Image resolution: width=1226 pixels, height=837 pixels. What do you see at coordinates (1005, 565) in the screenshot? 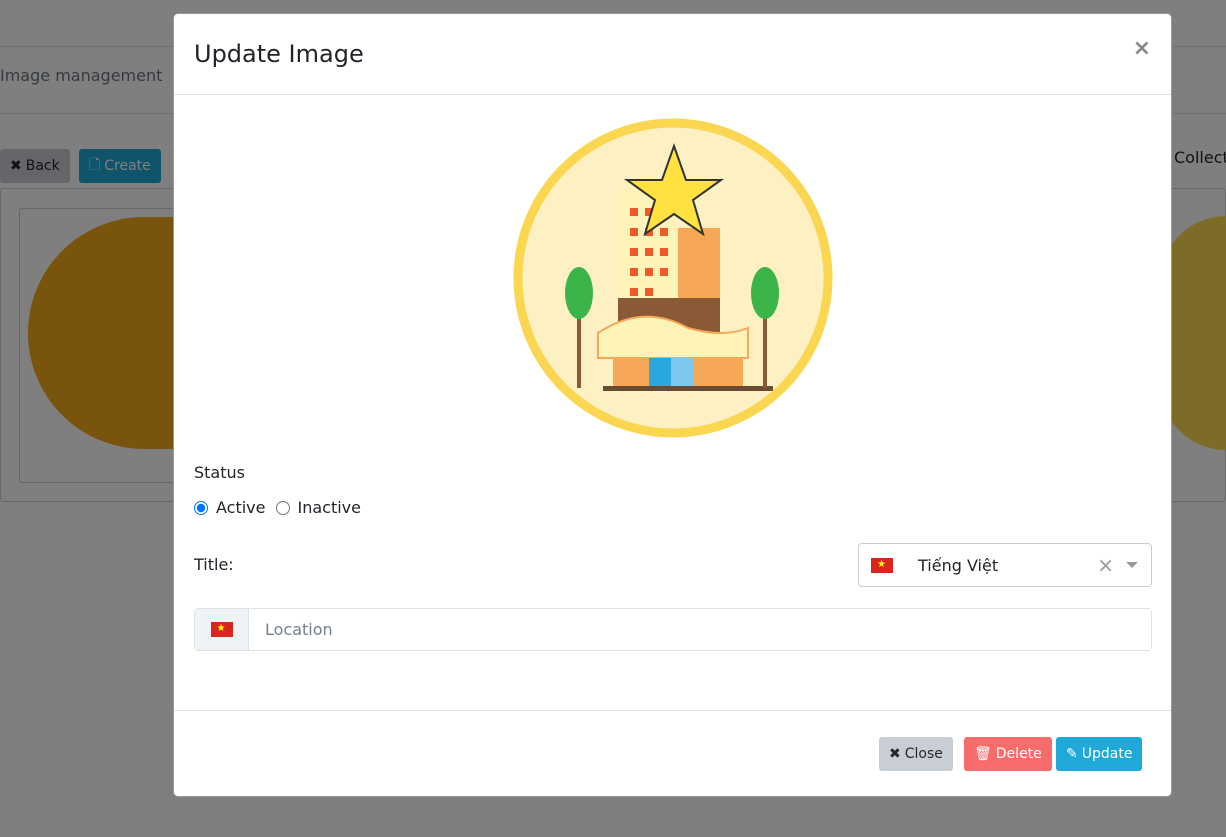
I see `language-select: Tiếng Việt ×` at bounding box center [1005, 565].